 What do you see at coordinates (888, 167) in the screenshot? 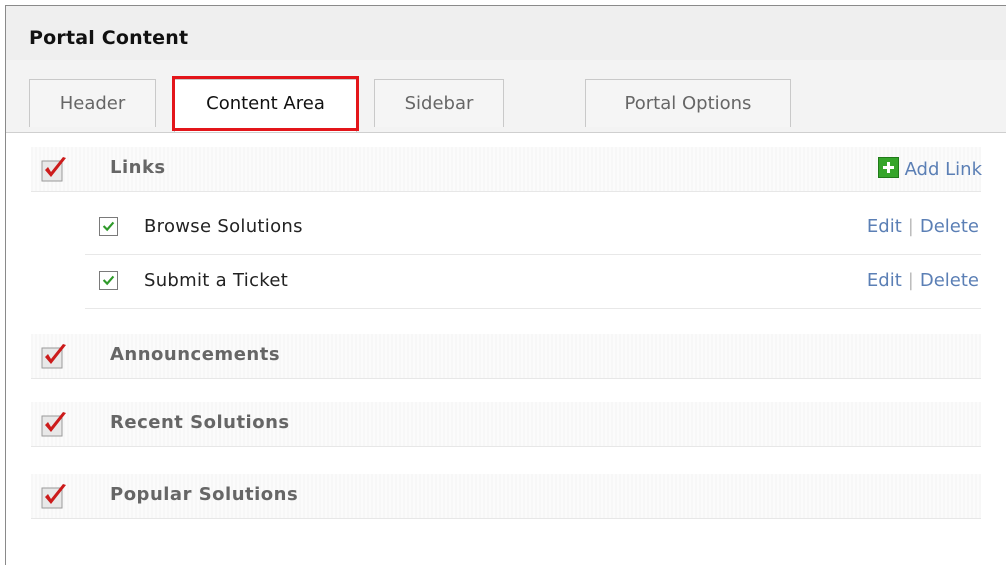
I see `add-plus-icon` at bounding box center [888, 167].